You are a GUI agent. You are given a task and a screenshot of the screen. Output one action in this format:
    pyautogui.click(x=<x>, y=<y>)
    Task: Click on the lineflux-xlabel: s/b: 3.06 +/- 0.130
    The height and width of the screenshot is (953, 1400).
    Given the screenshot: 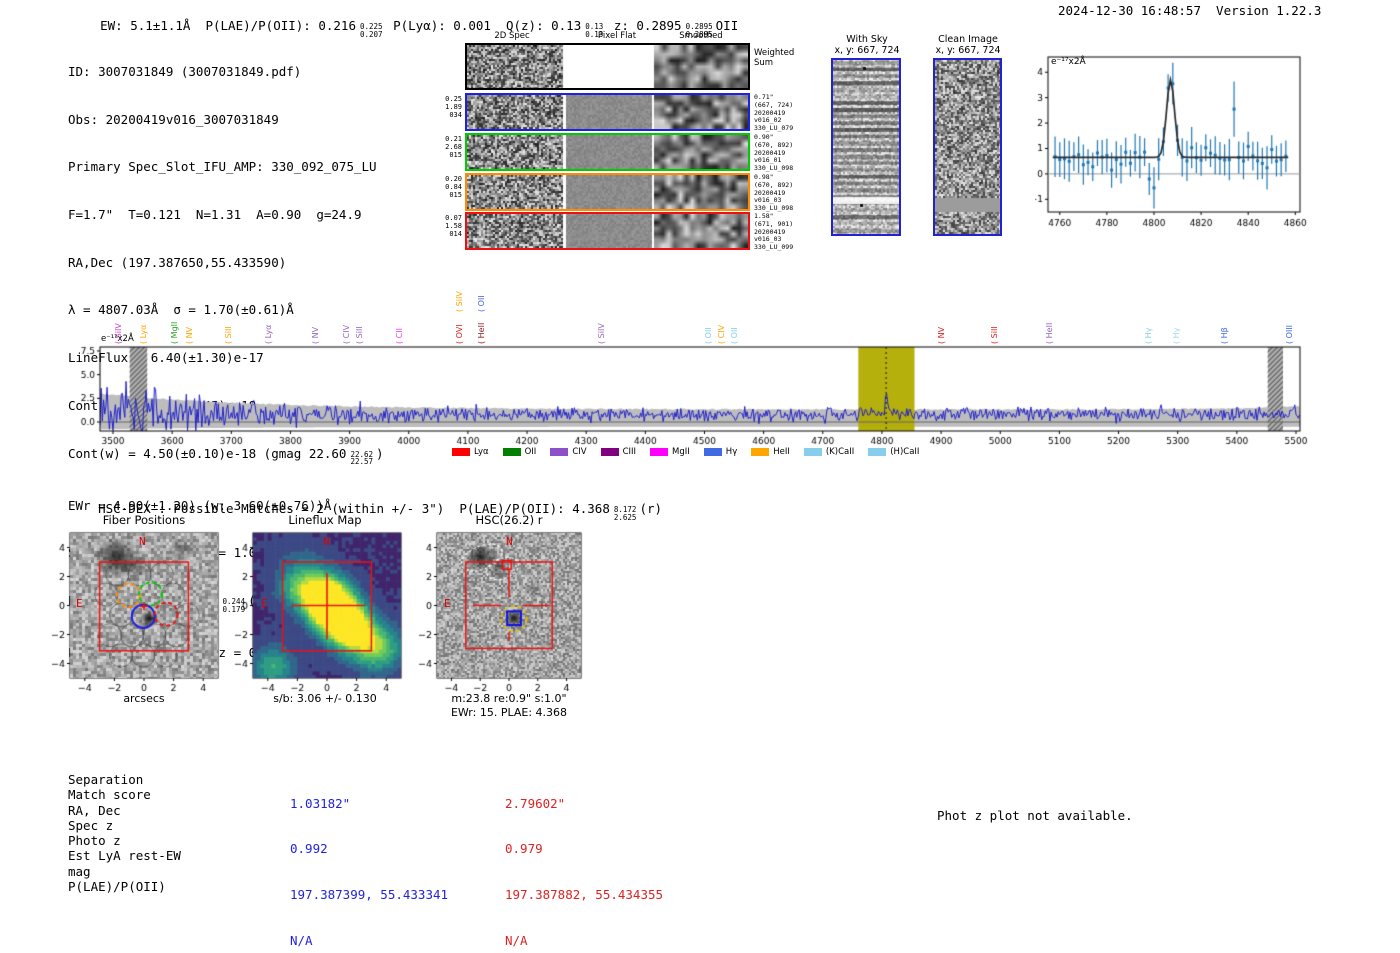 What is the action you would take?
    pyautogui.click(x=325, y=698)
    